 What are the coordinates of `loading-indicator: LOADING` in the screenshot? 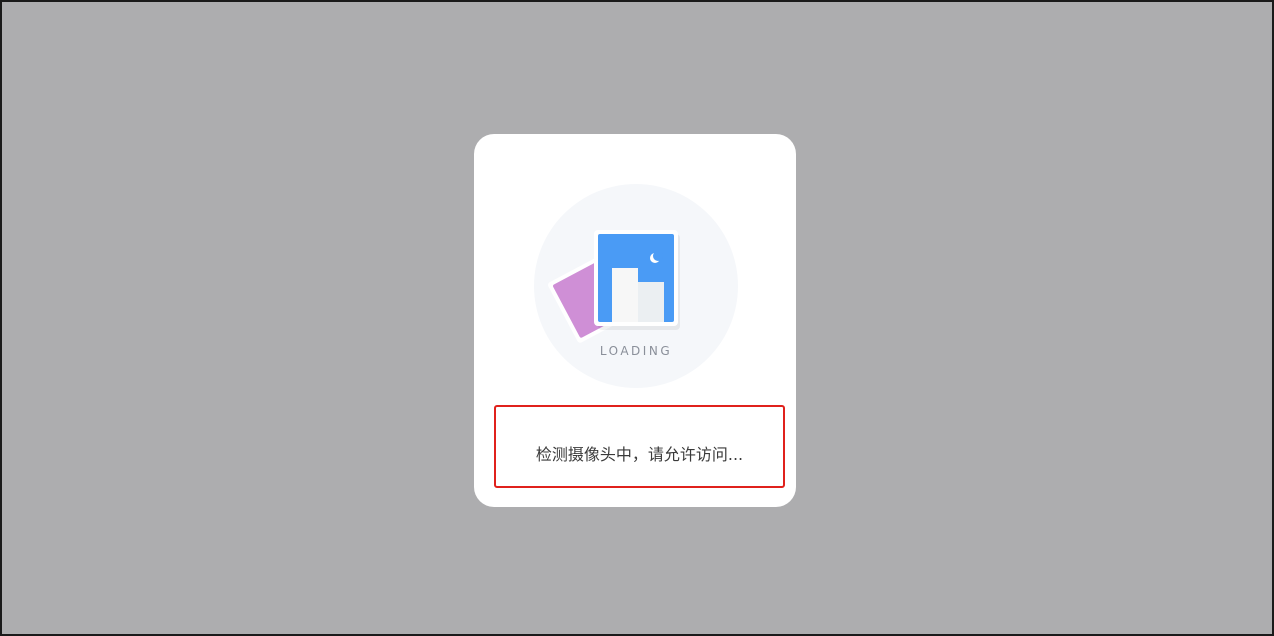 It's located at (636, 286).